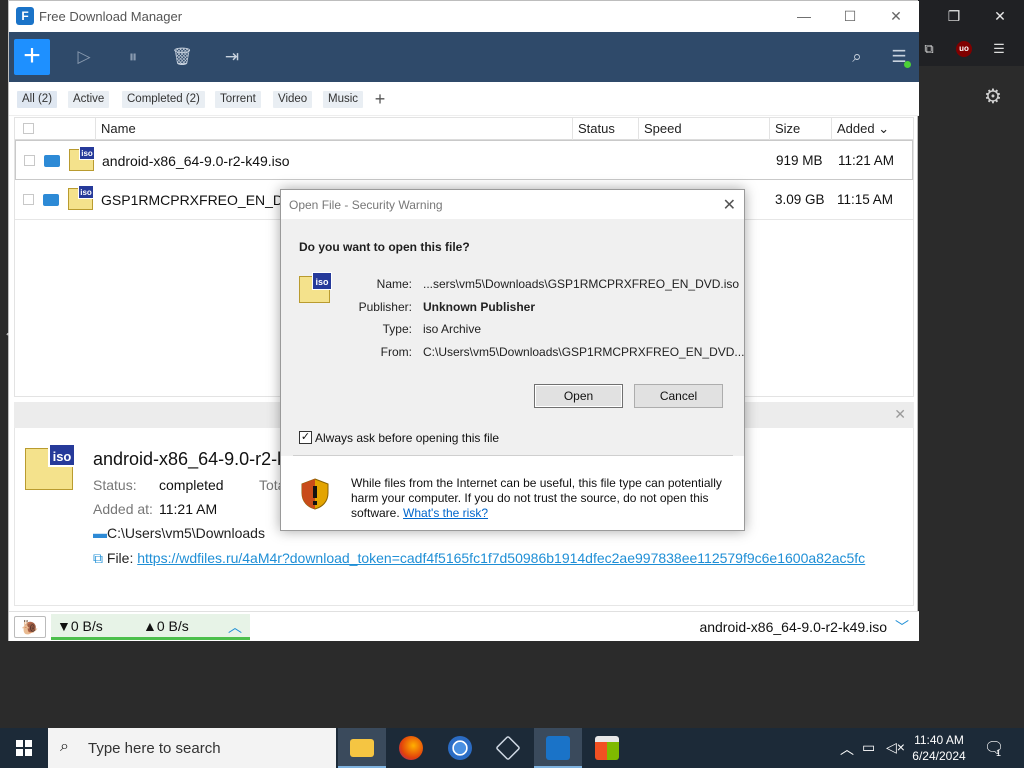  What do you see at coordinates (10, 333) in the screenshot?
I see `resize-cursor-icon: ⇔` at bounding box center [10, 333].